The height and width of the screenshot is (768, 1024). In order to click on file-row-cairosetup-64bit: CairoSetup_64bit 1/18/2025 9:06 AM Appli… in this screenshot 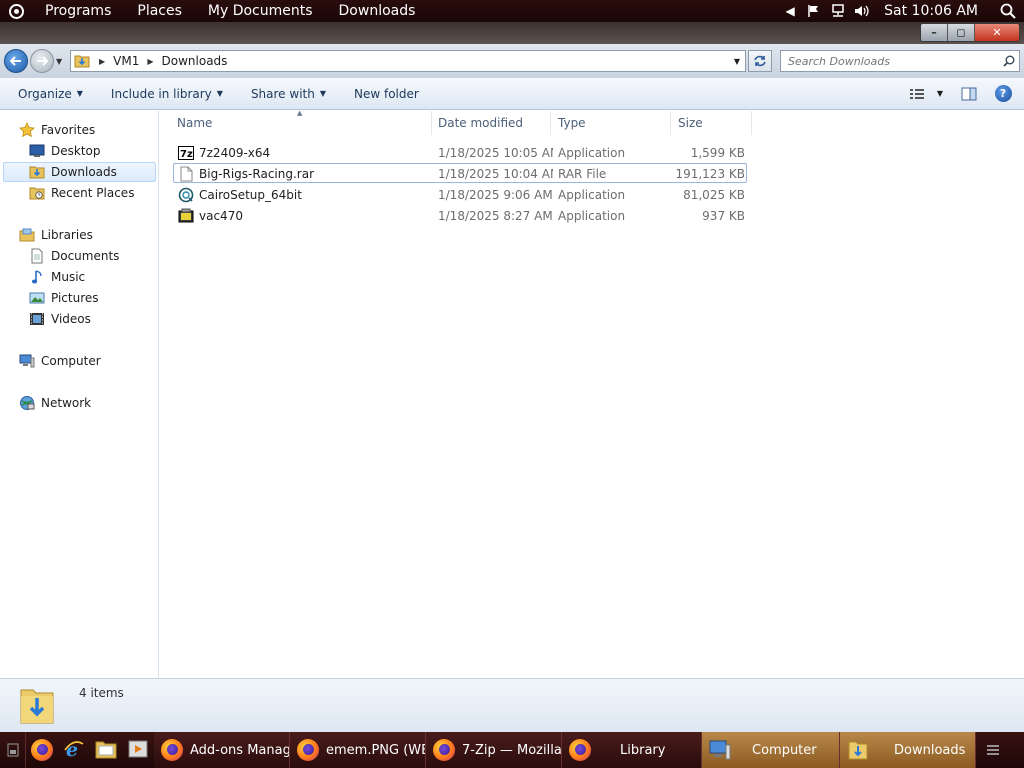, I will do `click(460, 194)`.